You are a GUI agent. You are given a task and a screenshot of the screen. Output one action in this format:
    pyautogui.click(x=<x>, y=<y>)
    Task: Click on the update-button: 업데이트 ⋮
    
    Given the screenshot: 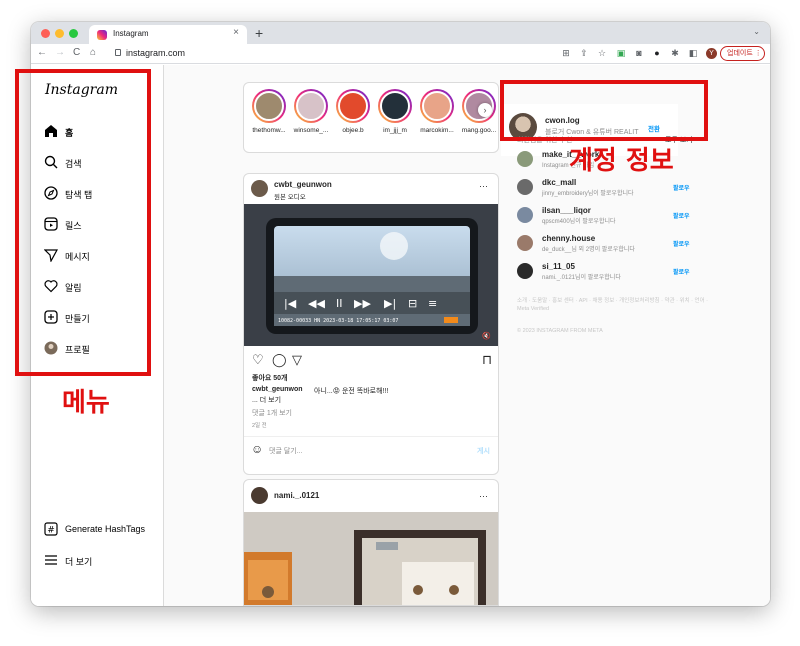 What is the action you would take?
    pyautogui.click(x=742, y=53)
    